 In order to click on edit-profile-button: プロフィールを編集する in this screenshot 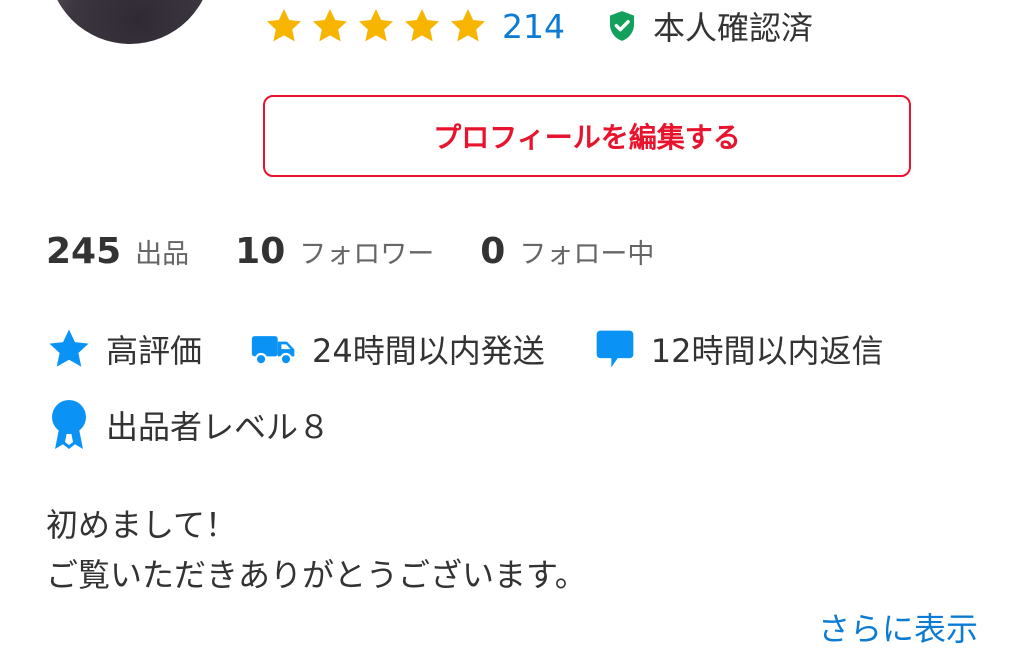, I will do `click(587, 136)`.